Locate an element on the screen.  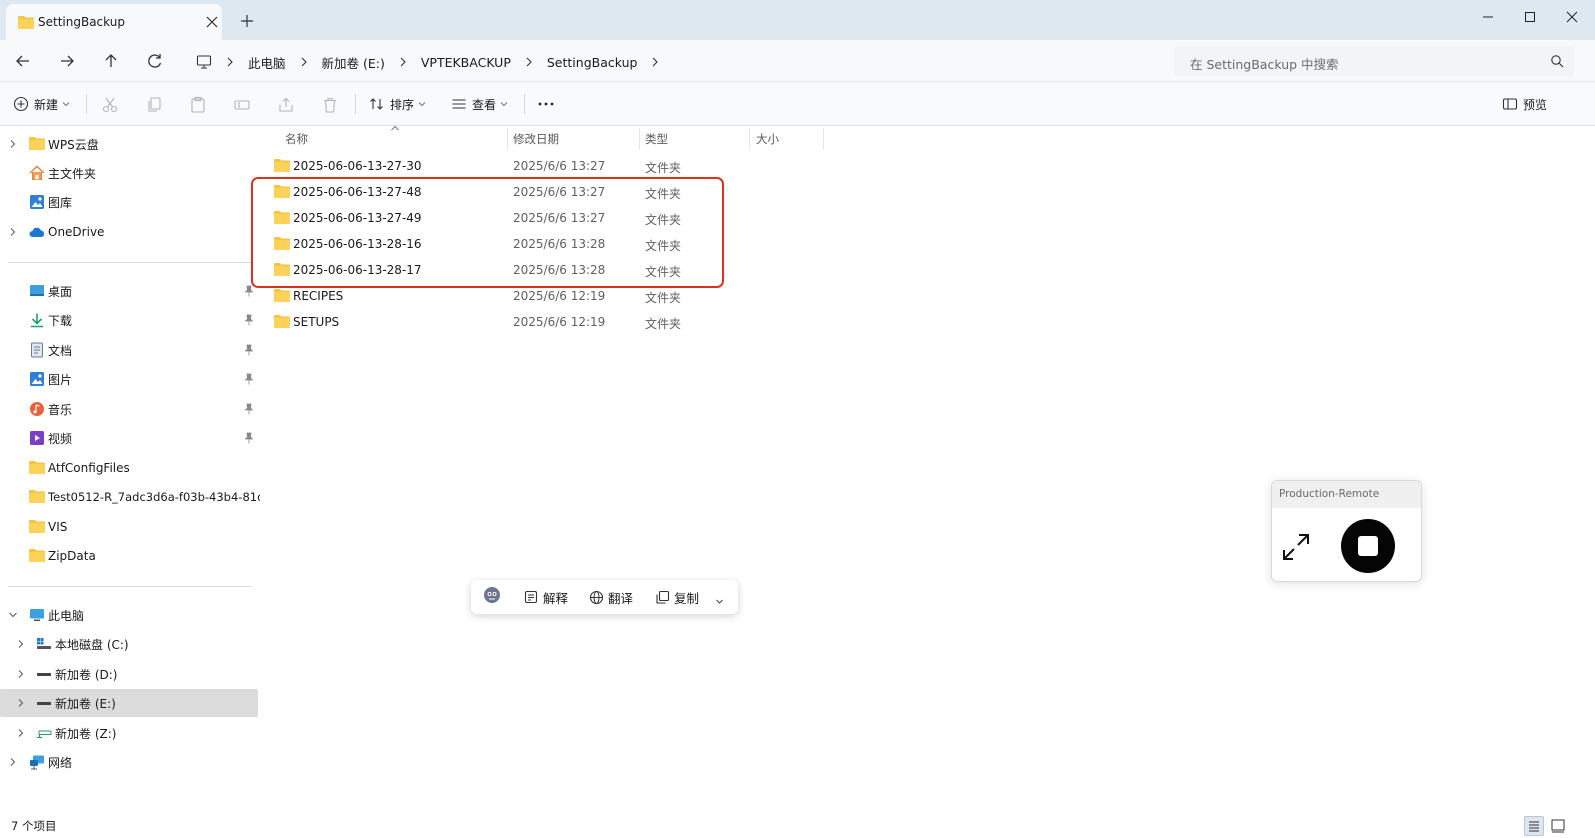
sidebar-item-atfconfigfiles: AtfConfigFiles is located at coordinates (131, 468).